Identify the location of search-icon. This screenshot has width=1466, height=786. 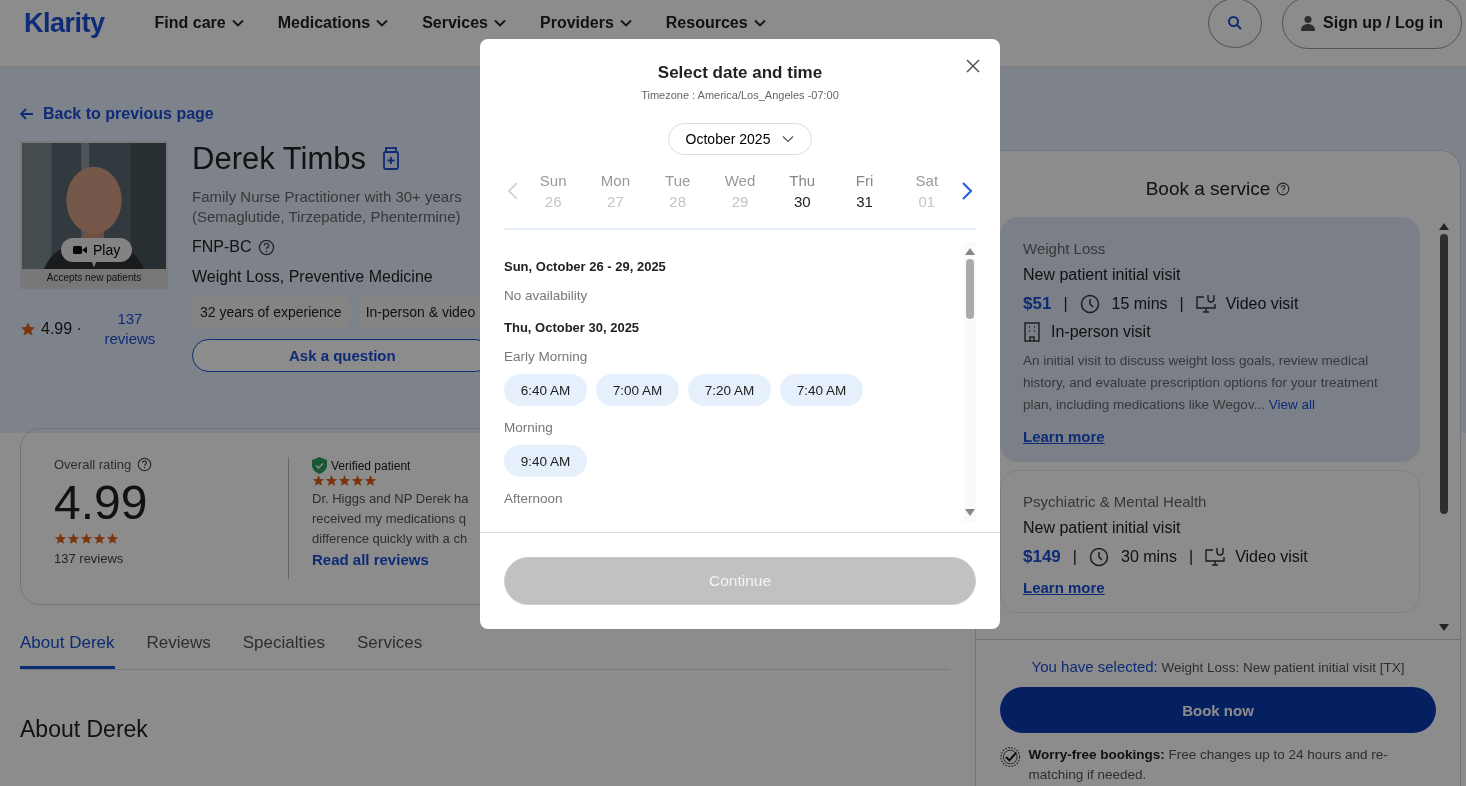
(1235, 23).